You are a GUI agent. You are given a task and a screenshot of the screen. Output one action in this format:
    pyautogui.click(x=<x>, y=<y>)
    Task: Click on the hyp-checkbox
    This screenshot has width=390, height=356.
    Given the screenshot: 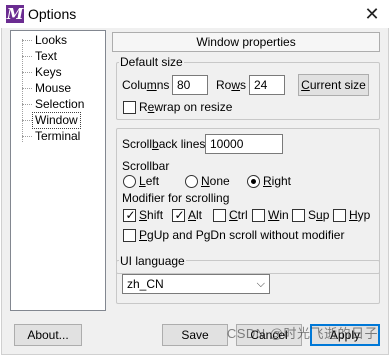 What is the action you would take?
    pyautogui.click(x=339, y=215)
    